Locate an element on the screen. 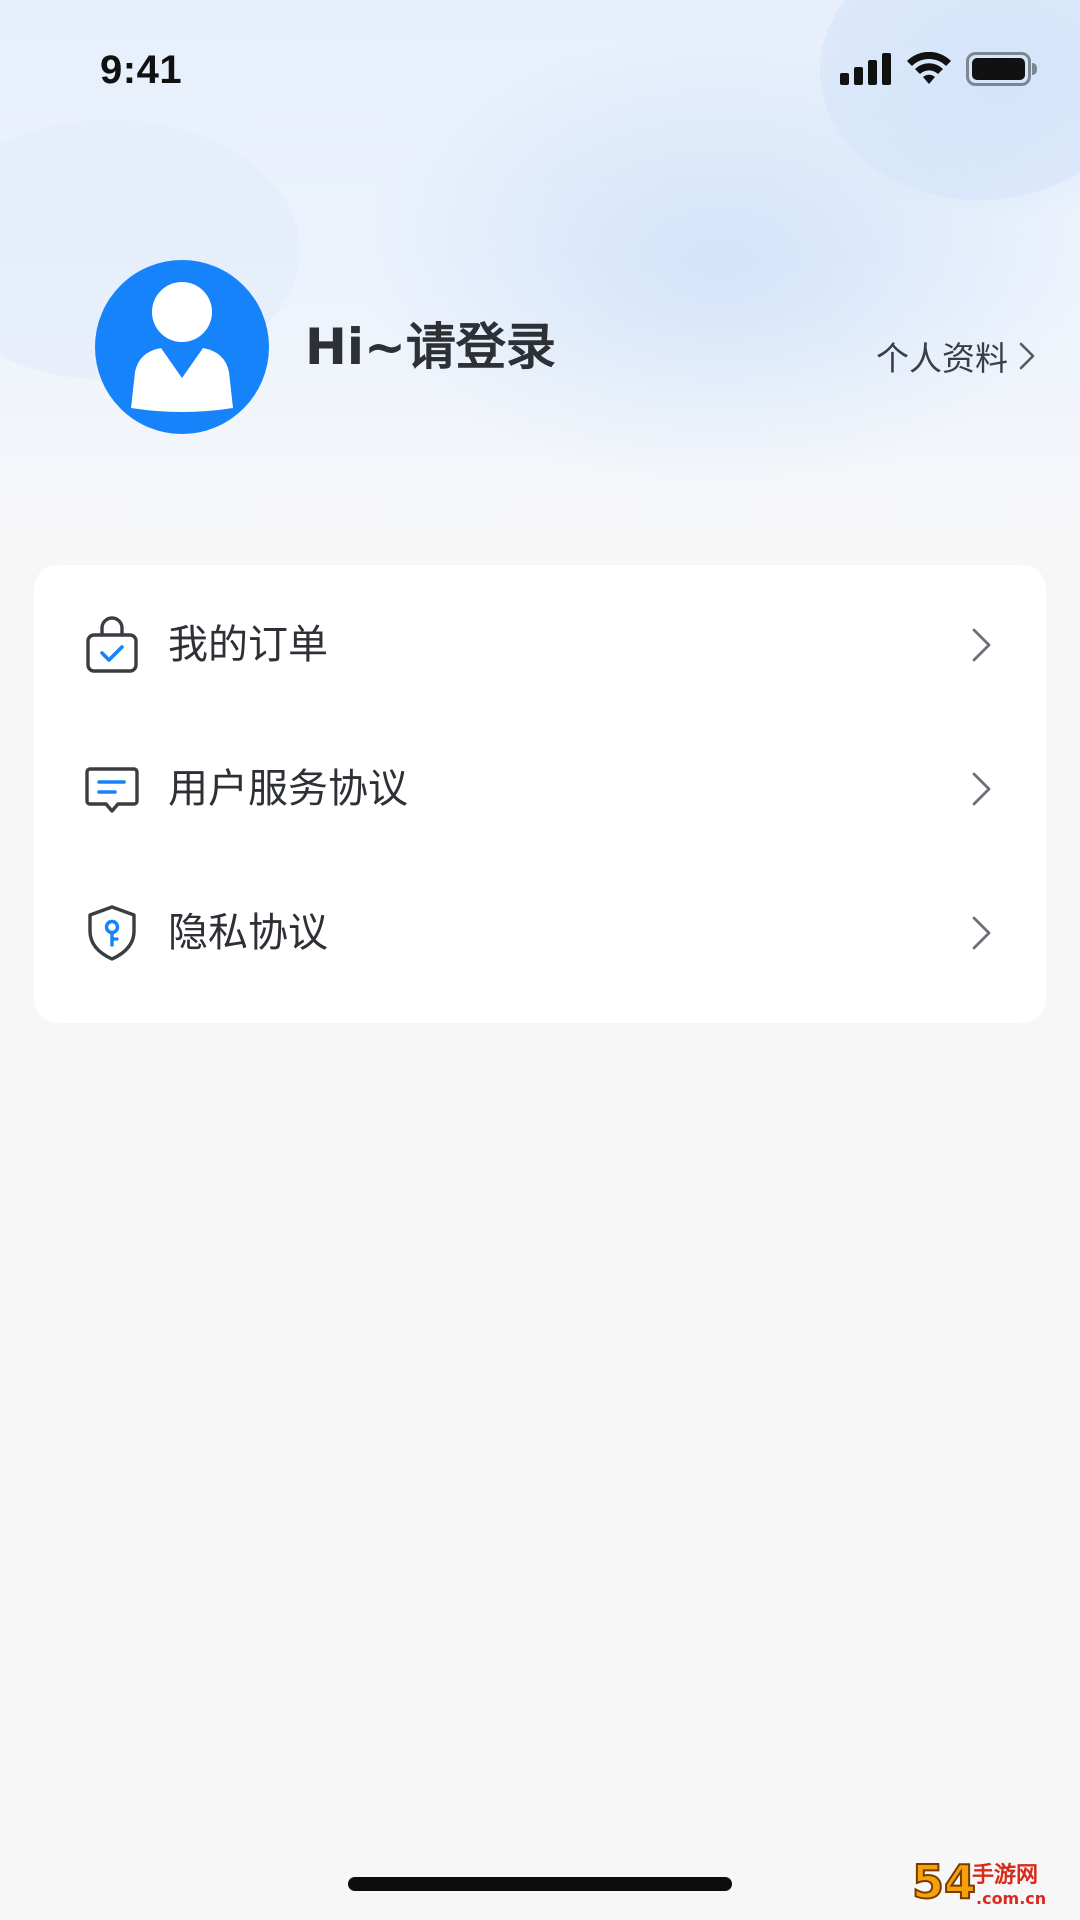 The width and height of the screenshot is (1080, 1920). status-icons is located at coordinates (939, 70).